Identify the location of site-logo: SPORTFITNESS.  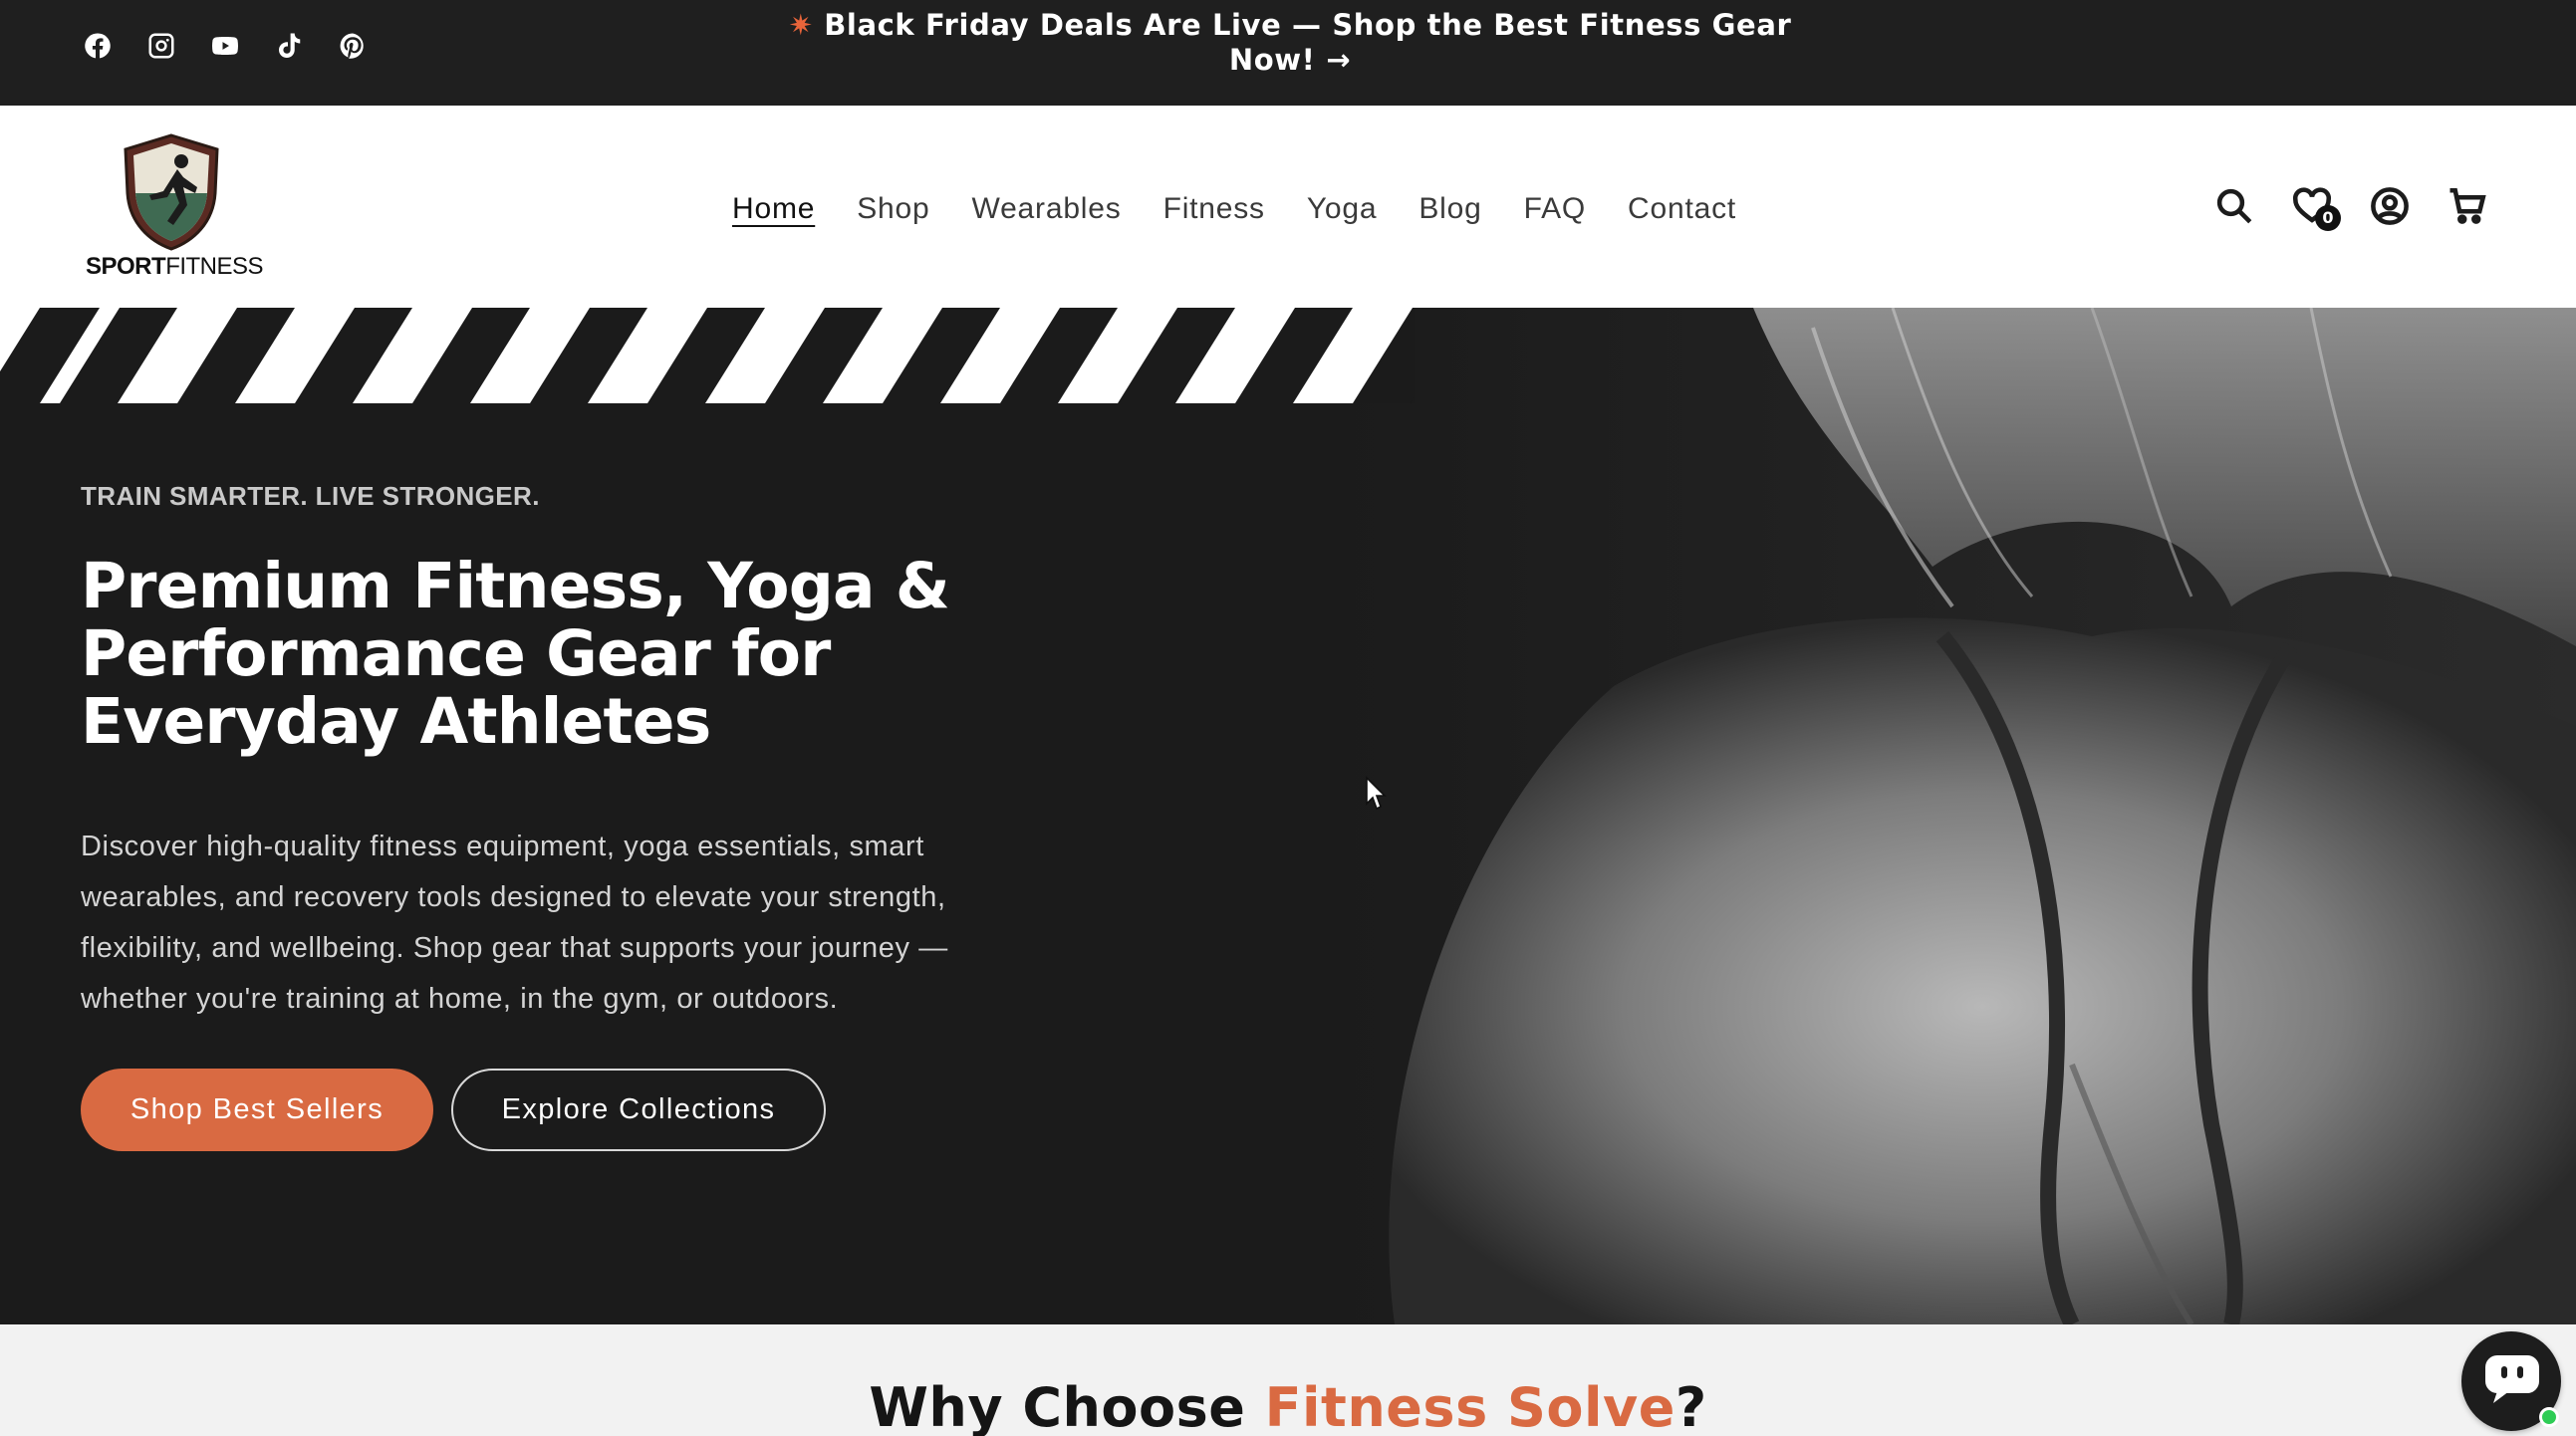
(175, 208).